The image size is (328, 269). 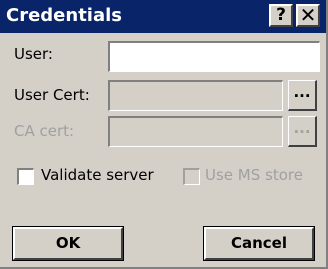 What do you see at coordinates (163, 16) in the screenshot?
I see `title-bar: Credentials ? ✕` at bounding box center [163, 16].